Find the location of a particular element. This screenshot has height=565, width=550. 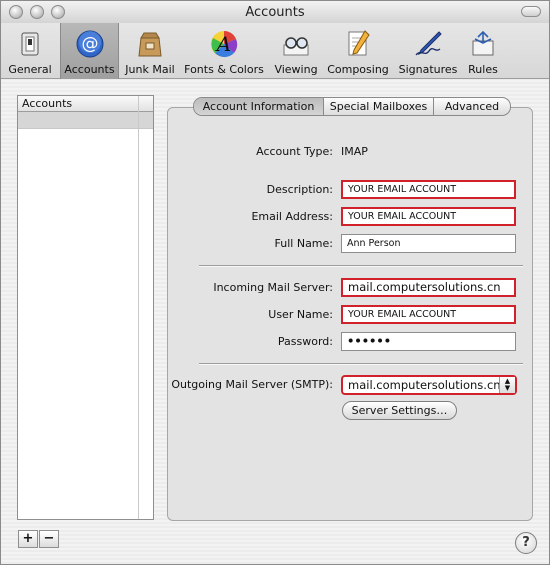

toolbar-signatures: Signatures is located at coordinates (428, 51).